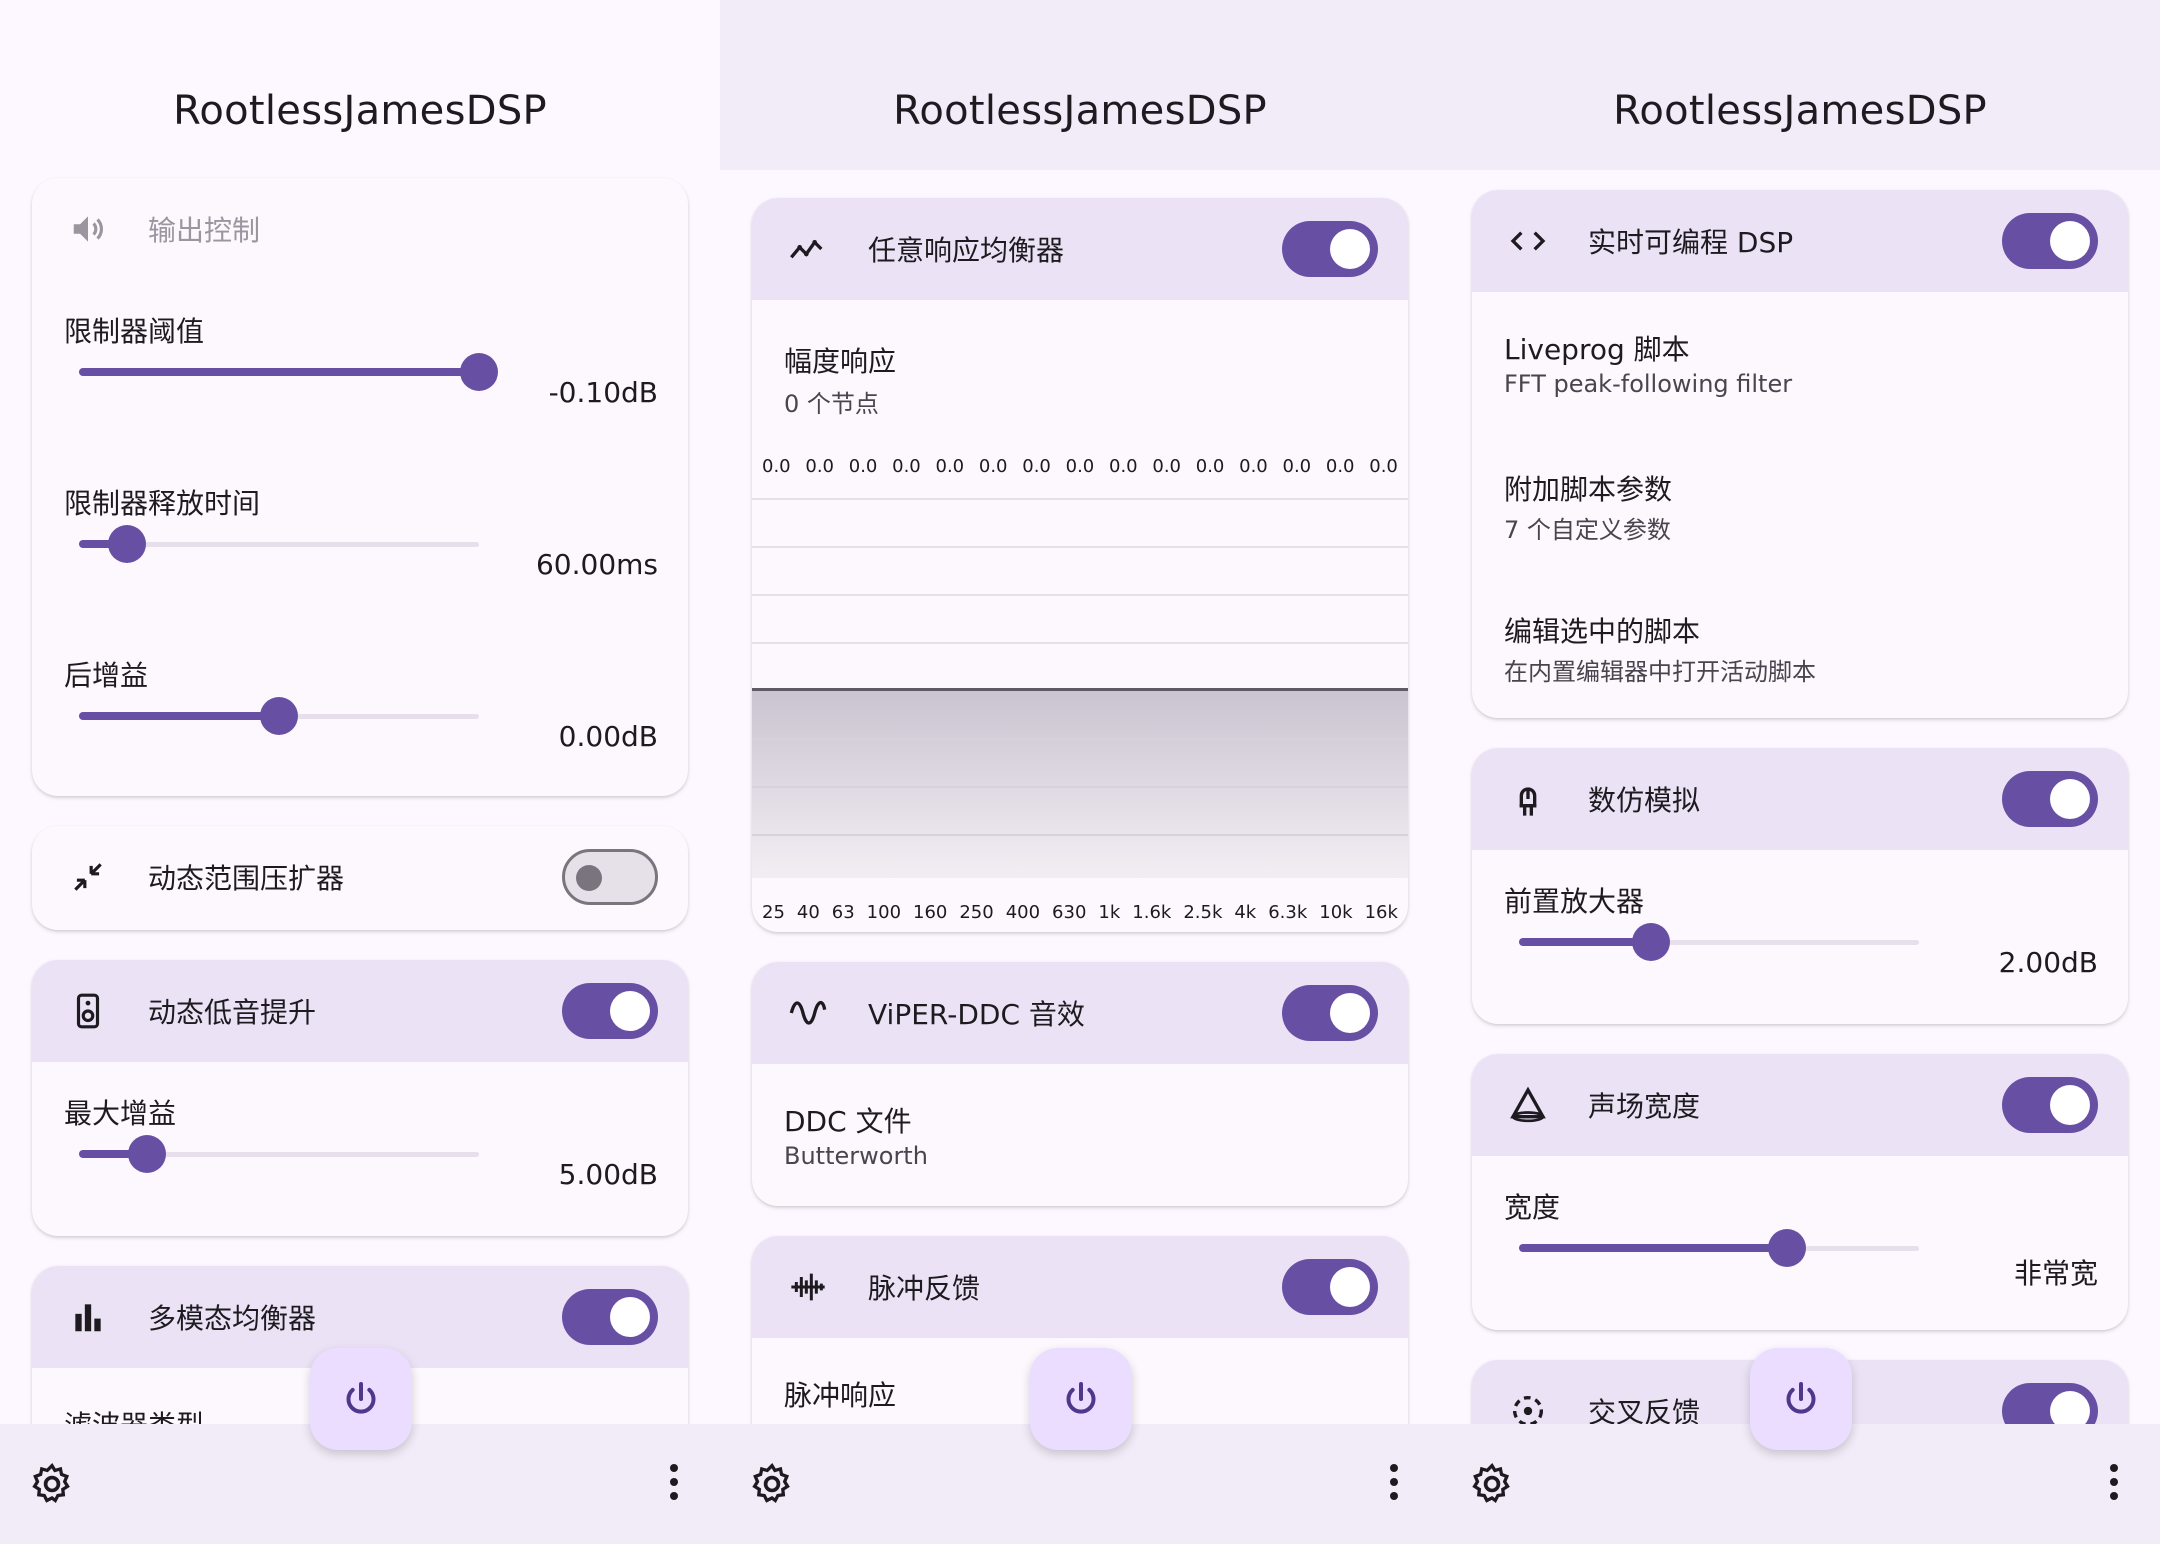 The width and height of the screenshot is (2160, 1544). I want to click on eq-graph, so click(1080, 688).